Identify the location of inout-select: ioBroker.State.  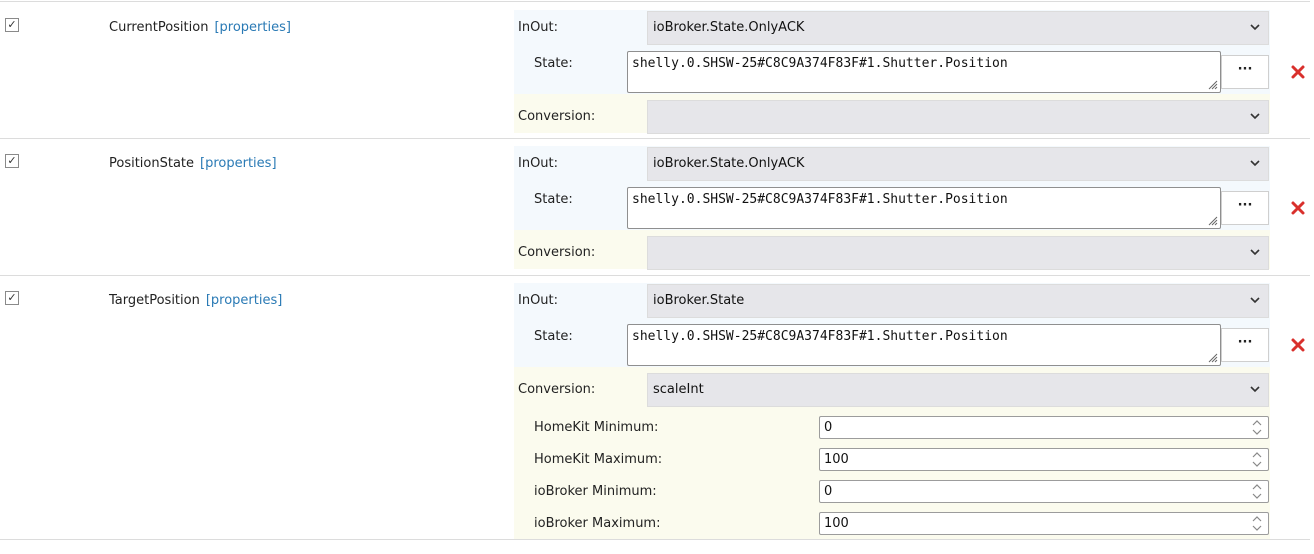
(958, 301).